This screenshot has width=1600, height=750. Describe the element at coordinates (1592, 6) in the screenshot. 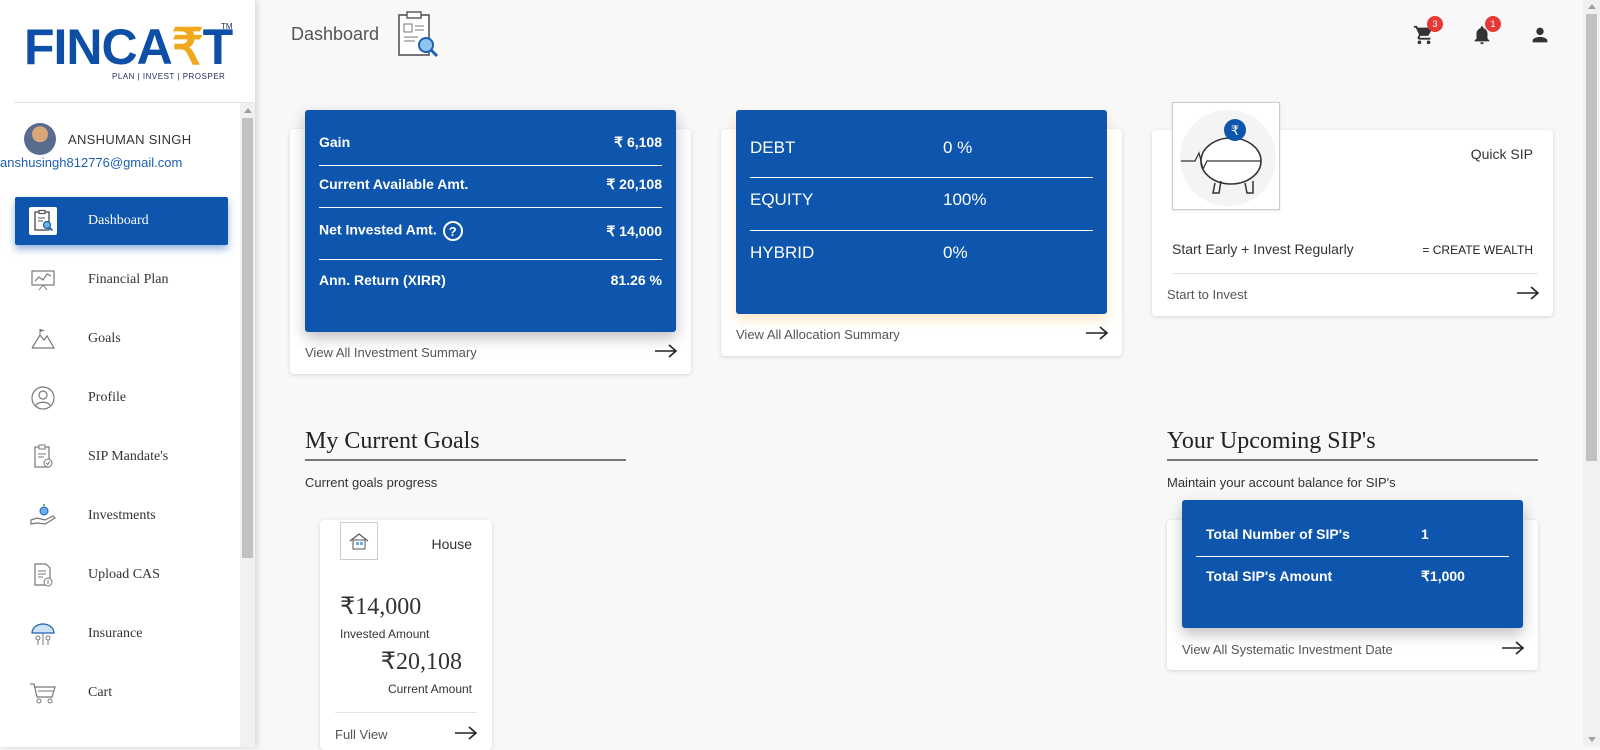

I see `scroll-up-icon` at that location.